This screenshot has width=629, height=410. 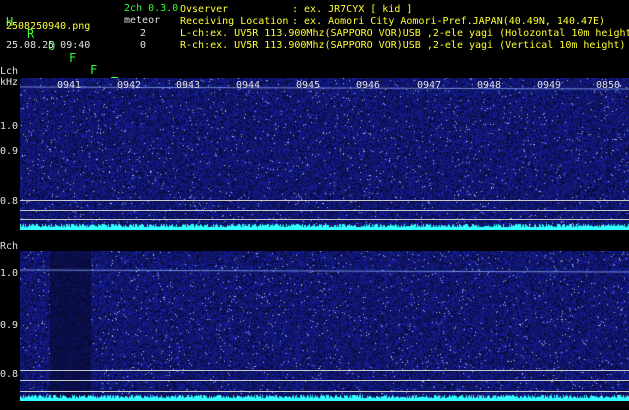 What do you see at coordinates (308, 85) in the screenshot?
I see `lch-time-label: 0945` at bounding box center [308, 85].